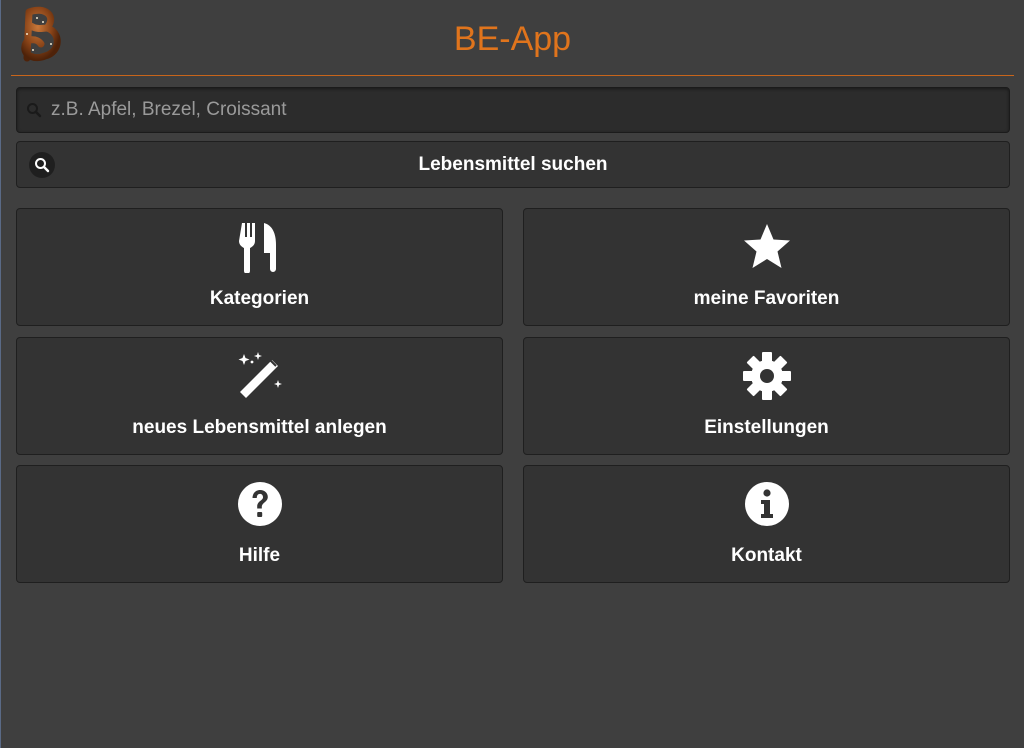 The width and height of the screenshot is (1024, 748). I want to click on tile-label: meine Favoriten, so click(766, 298).